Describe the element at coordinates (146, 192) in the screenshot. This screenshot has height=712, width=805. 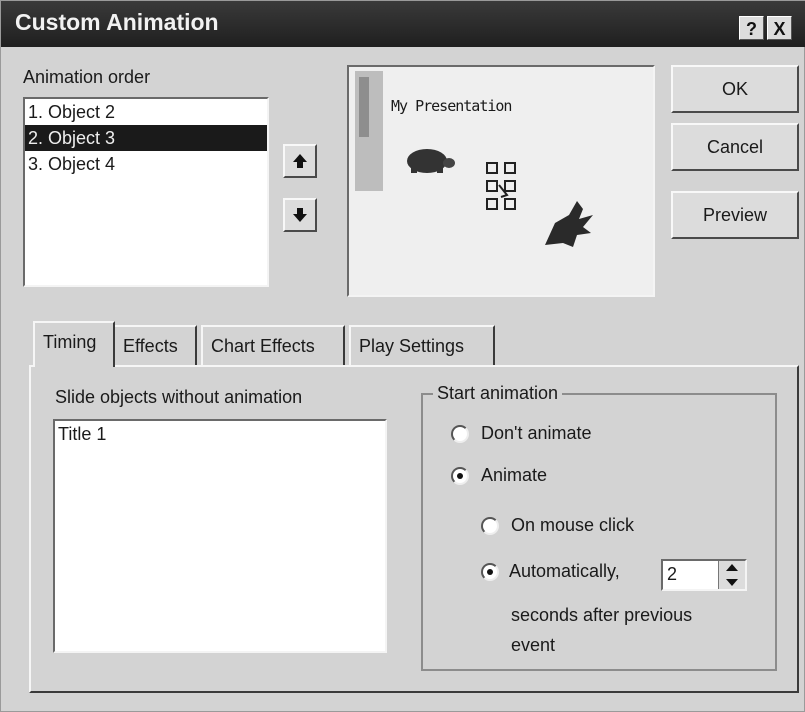
I see `animation-order-list: 1. Object 2 2. Object 3 3. Object 4` at that location.